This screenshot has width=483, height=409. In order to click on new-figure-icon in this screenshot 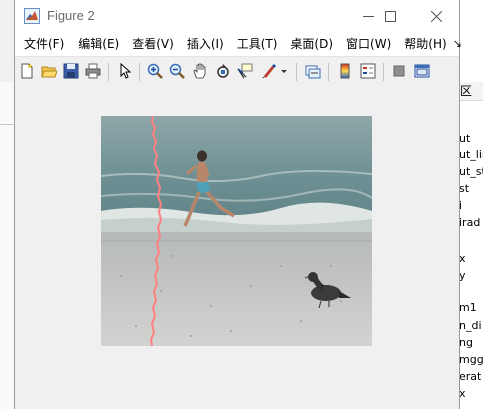, I will do `click(27, 71)`.